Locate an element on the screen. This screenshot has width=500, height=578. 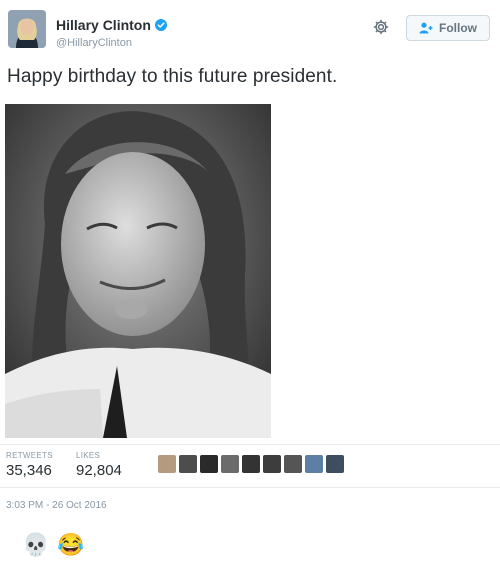
laughing-emoji: 😂 is located at coordinates (71, 544).